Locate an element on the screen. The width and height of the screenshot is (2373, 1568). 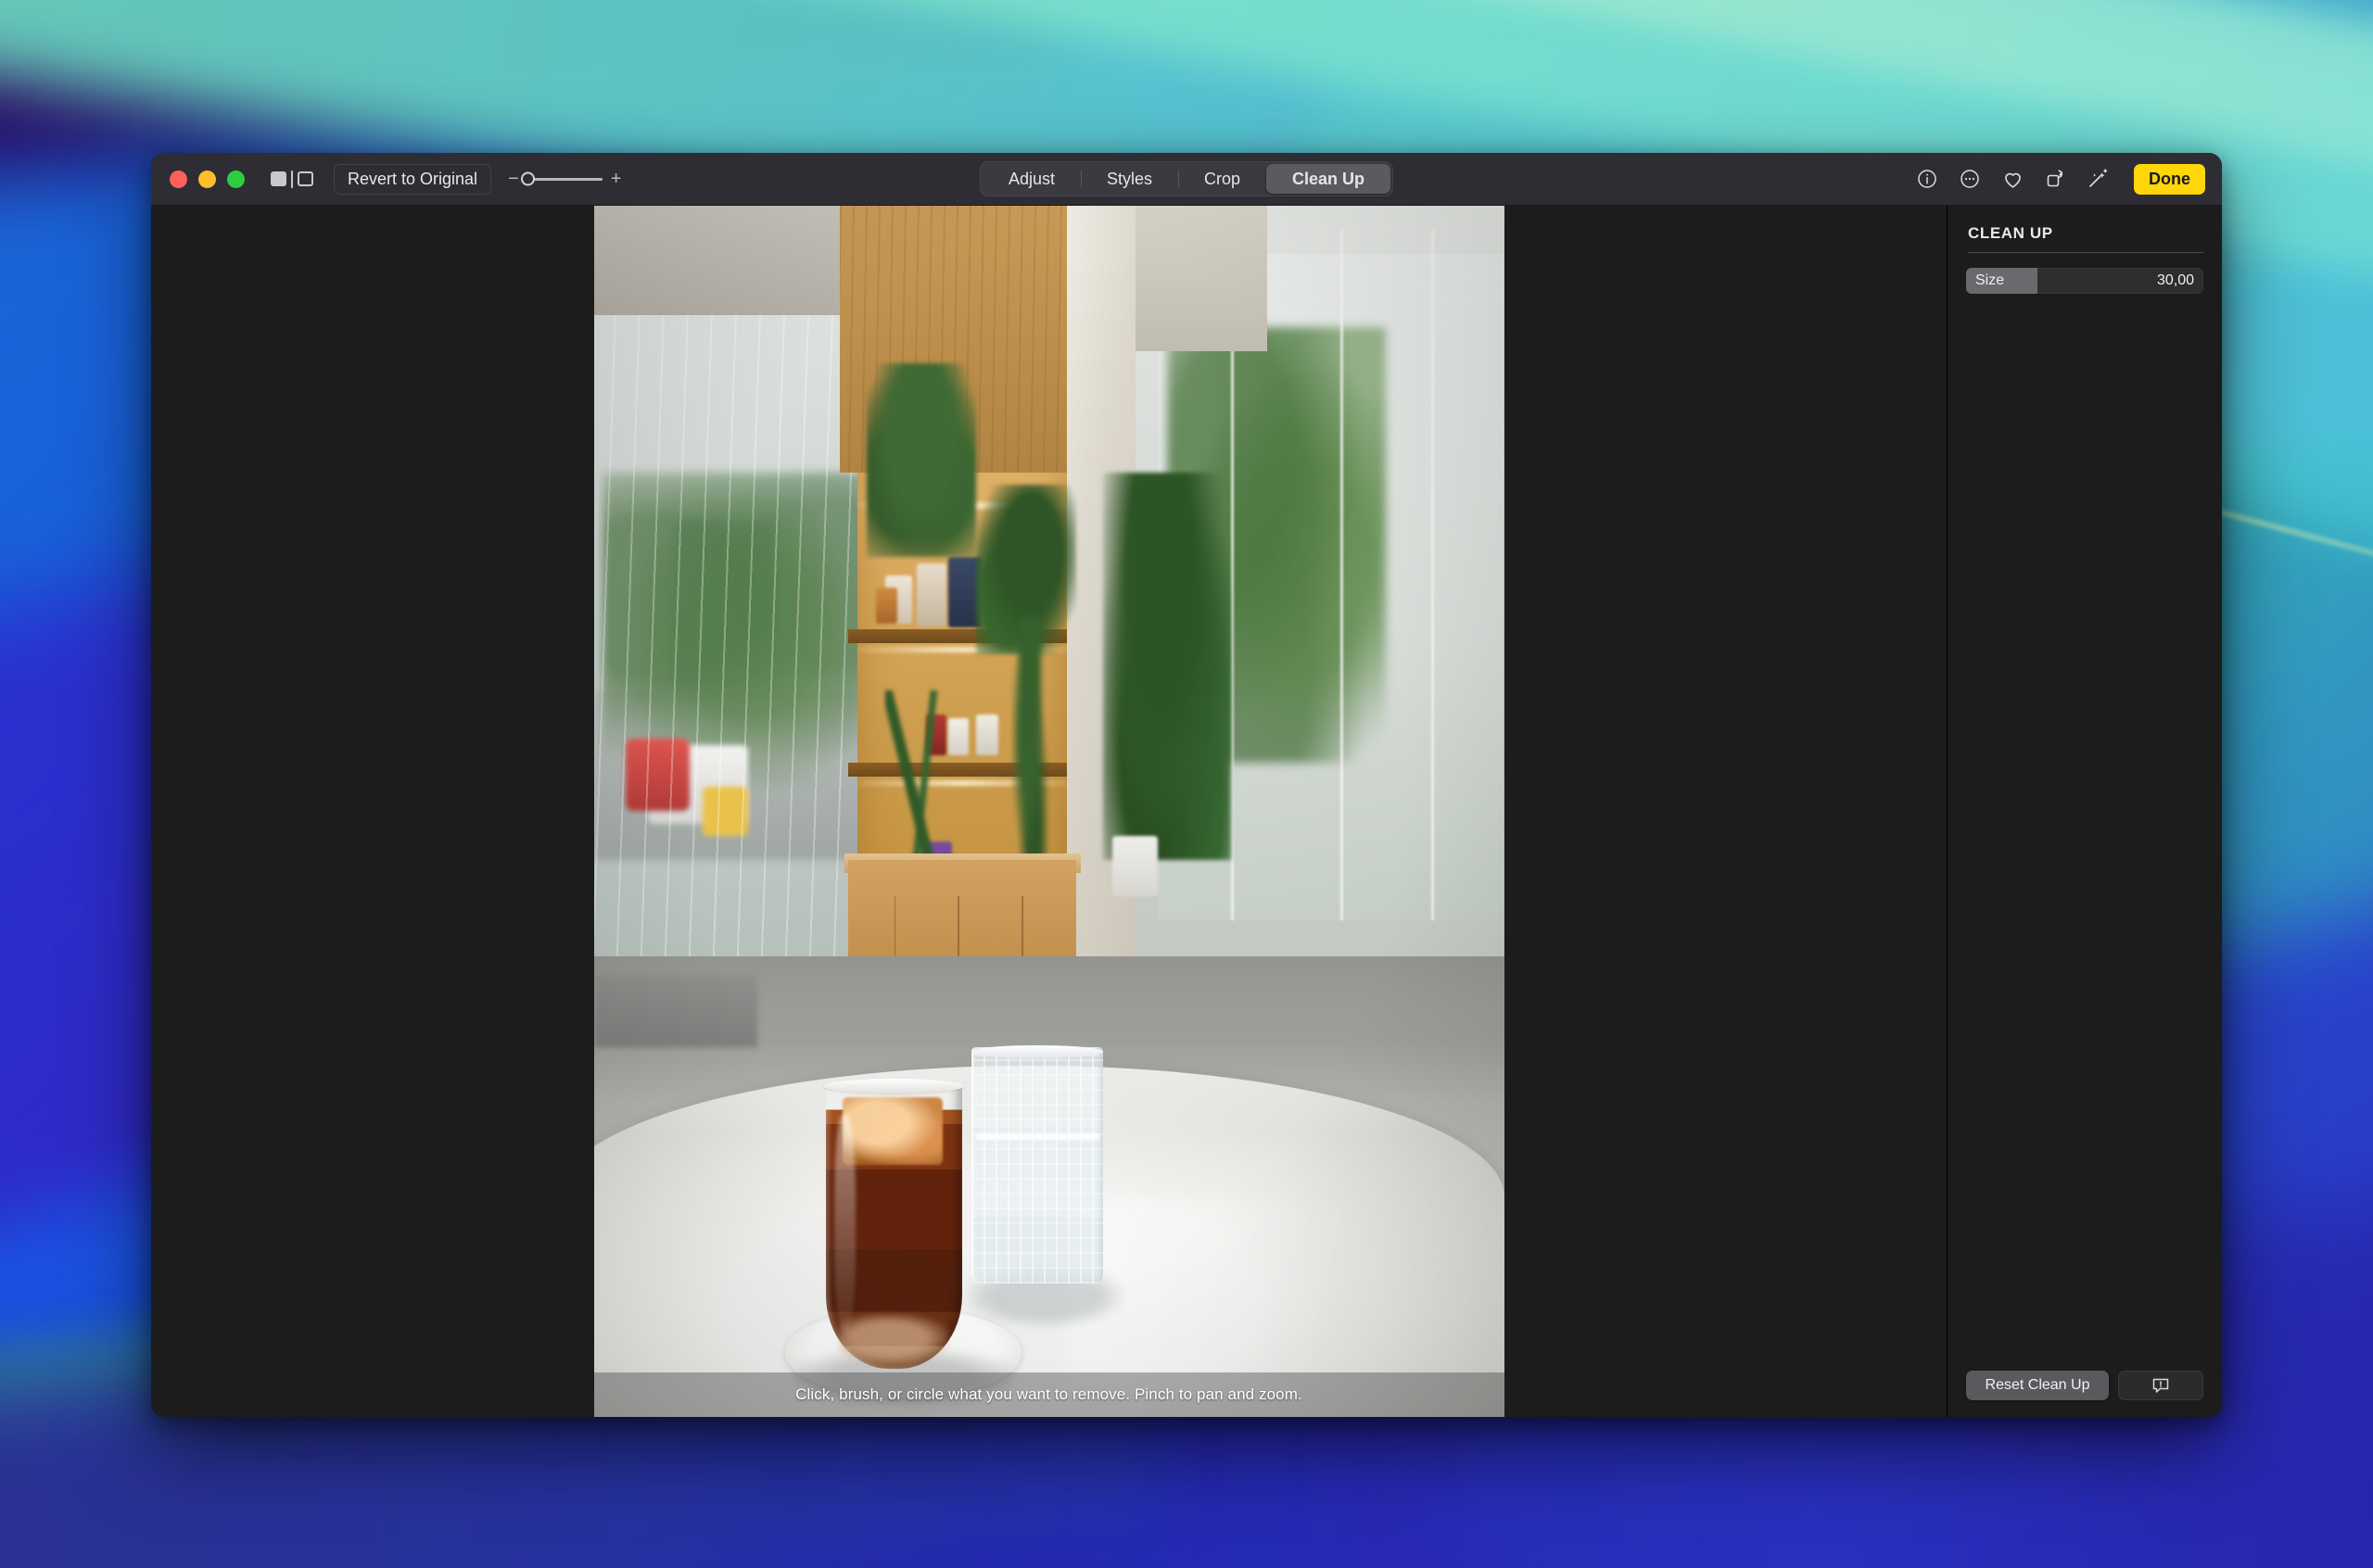
split-view-filled-pane-icon is located at coordinates (279, 178).